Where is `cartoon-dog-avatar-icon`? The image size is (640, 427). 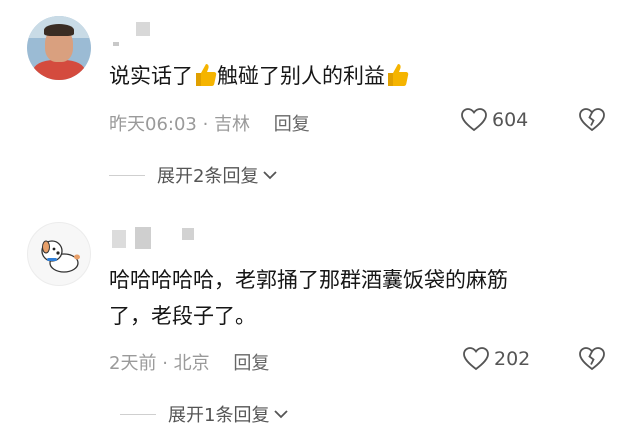
cartoon-dog-avatar-icon is located at coordinates (60, 256).